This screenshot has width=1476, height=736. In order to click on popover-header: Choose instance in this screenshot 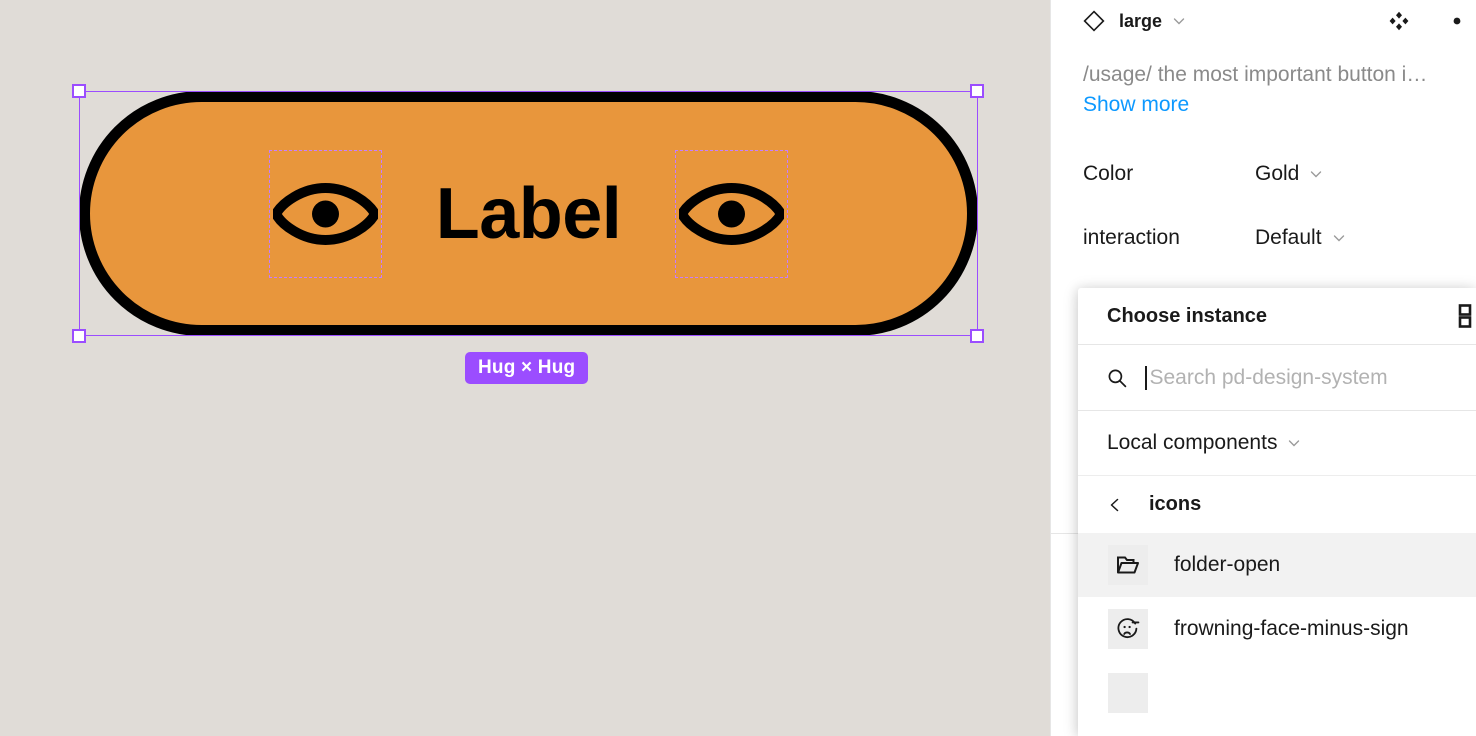, I will do `click(1277, 316)`.